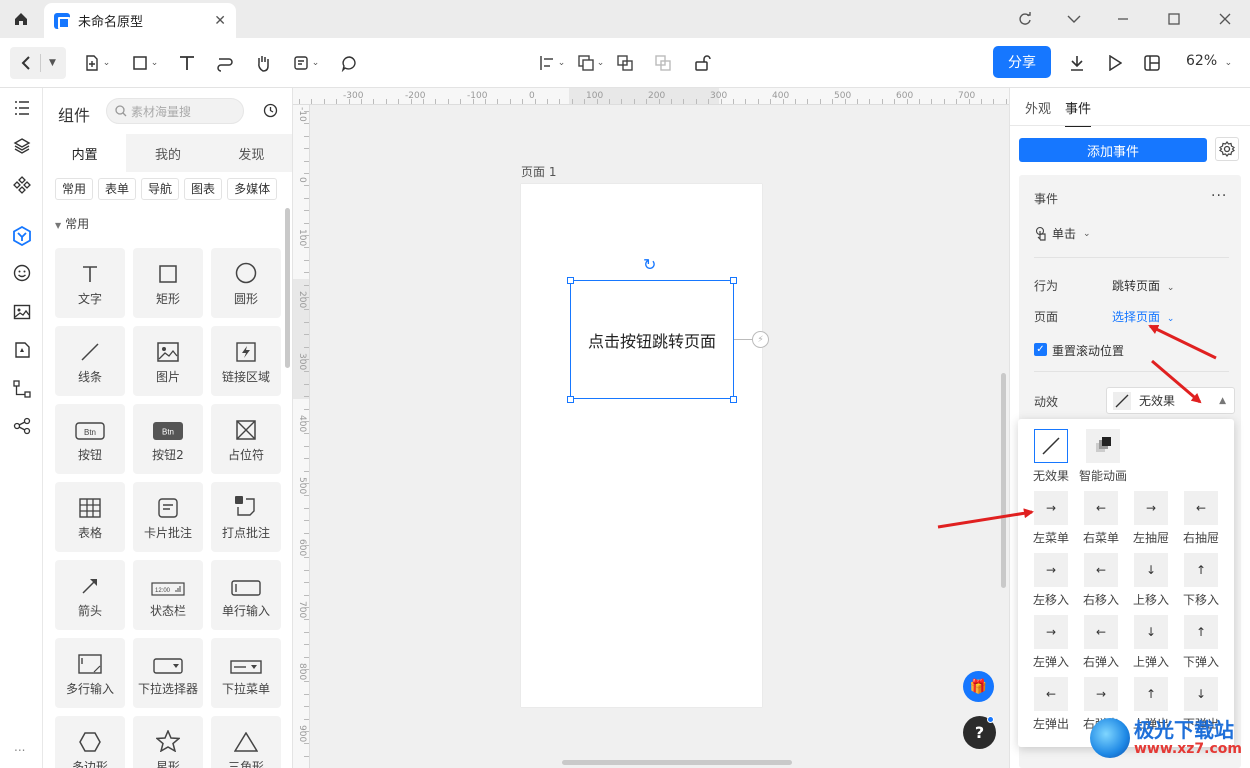 The height and width of the screenshot is (768, 1250). What do you see at coordinates (22, 312) in the screenshot?
I see `image-icon` at bounding box center [22, 312].